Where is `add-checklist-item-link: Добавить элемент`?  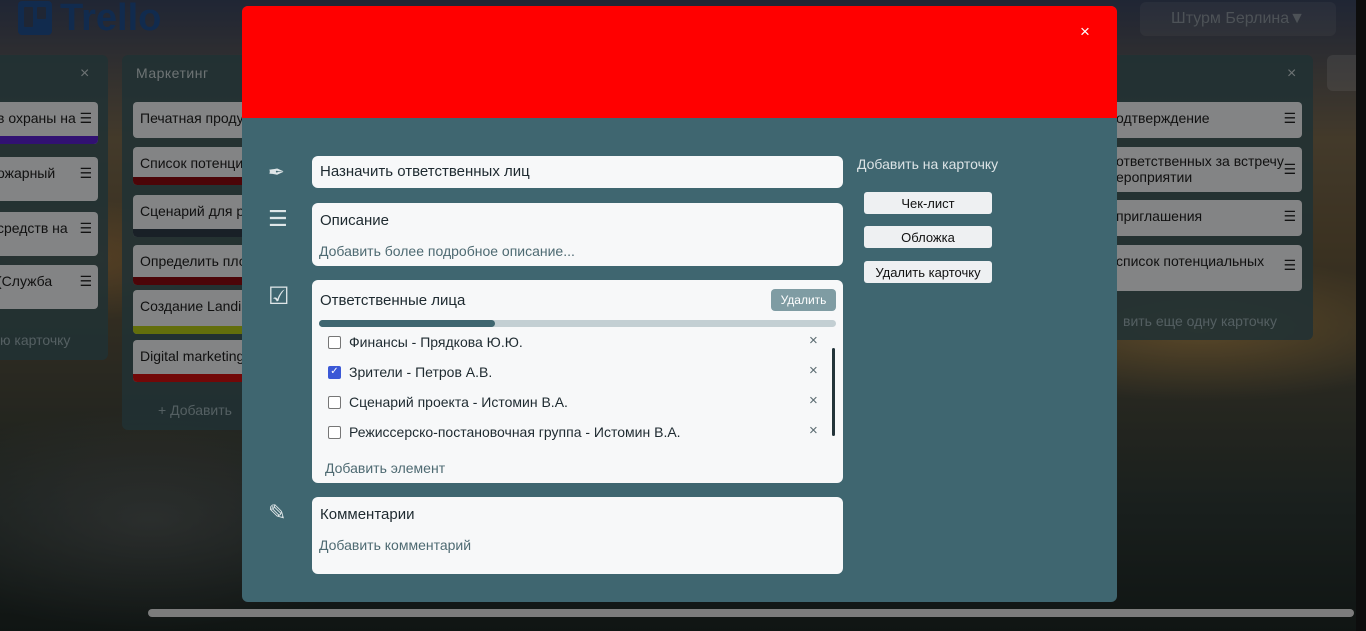 add-checklist-item-link: Добавить элемент is located at coordinates (385, 468).